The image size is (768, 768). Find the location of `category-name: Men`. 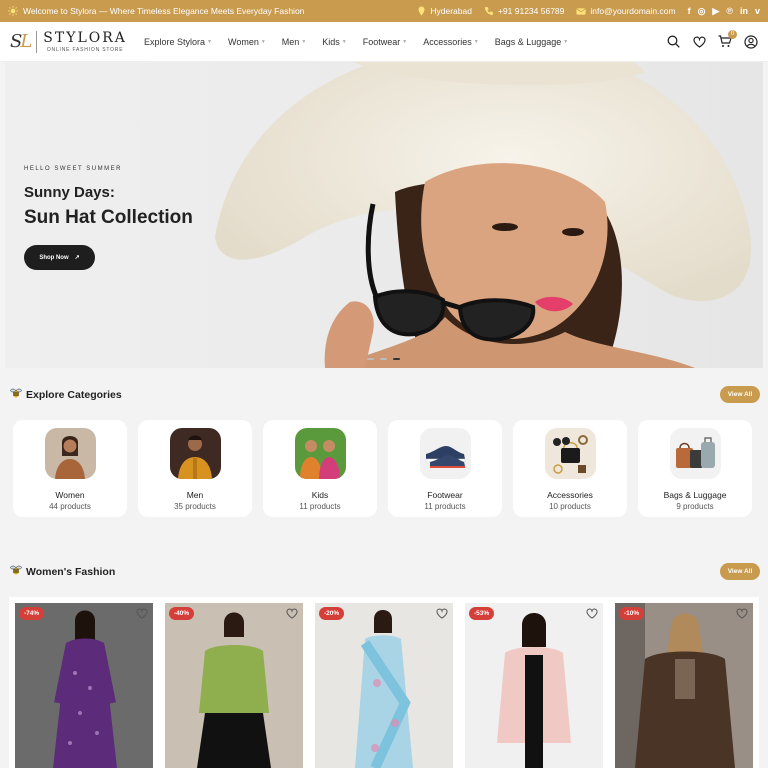

category-name: Men is located at coordinates (195, 495).